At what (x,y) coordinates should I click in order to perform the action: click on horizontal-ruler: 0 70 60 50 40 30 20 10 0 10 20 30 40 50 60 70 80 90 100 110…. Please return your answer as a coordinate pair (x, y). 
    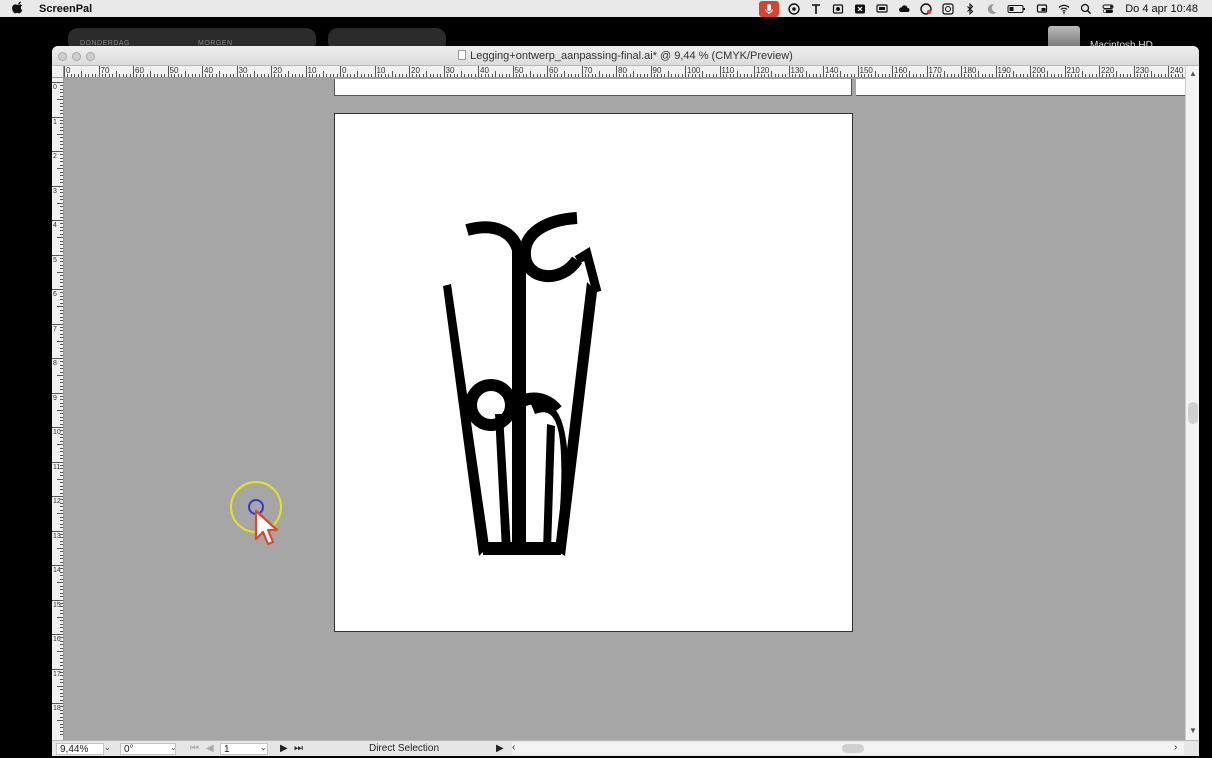
    Looking at the image, I should click on (624, 72).